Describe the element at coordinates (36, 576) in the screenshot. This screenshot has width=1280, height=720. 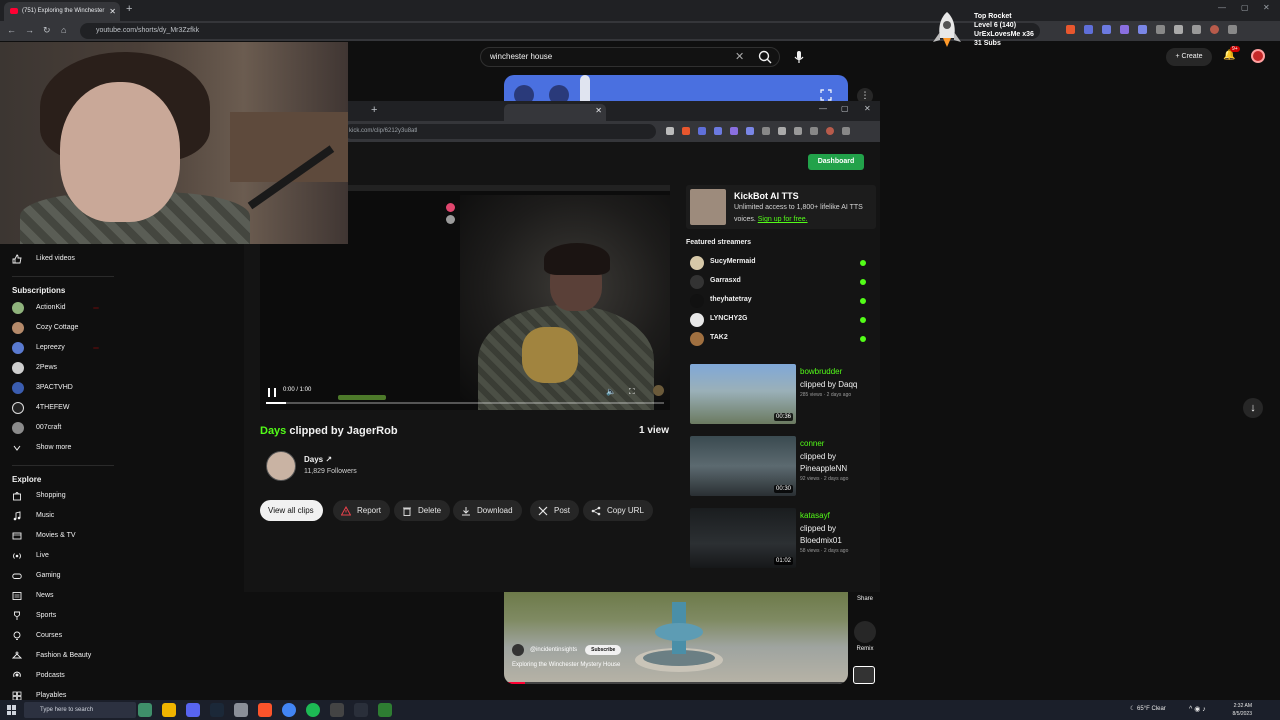
I see `sidebar-item-gaming: Gaming` at that location.